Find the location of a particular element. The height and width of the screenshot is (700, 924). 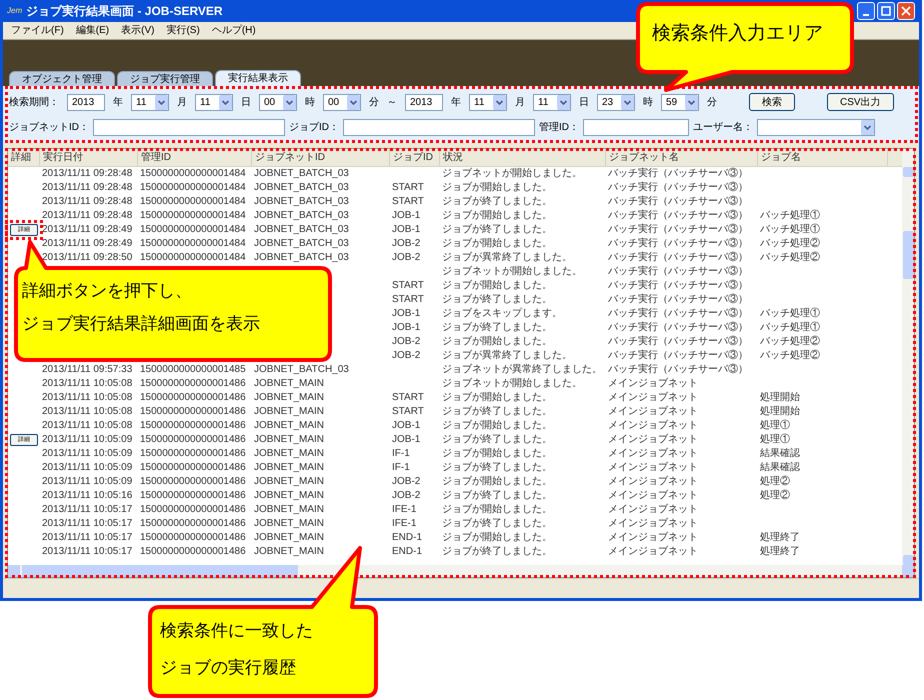

minimize-icon is located at coordinates (866, 15).